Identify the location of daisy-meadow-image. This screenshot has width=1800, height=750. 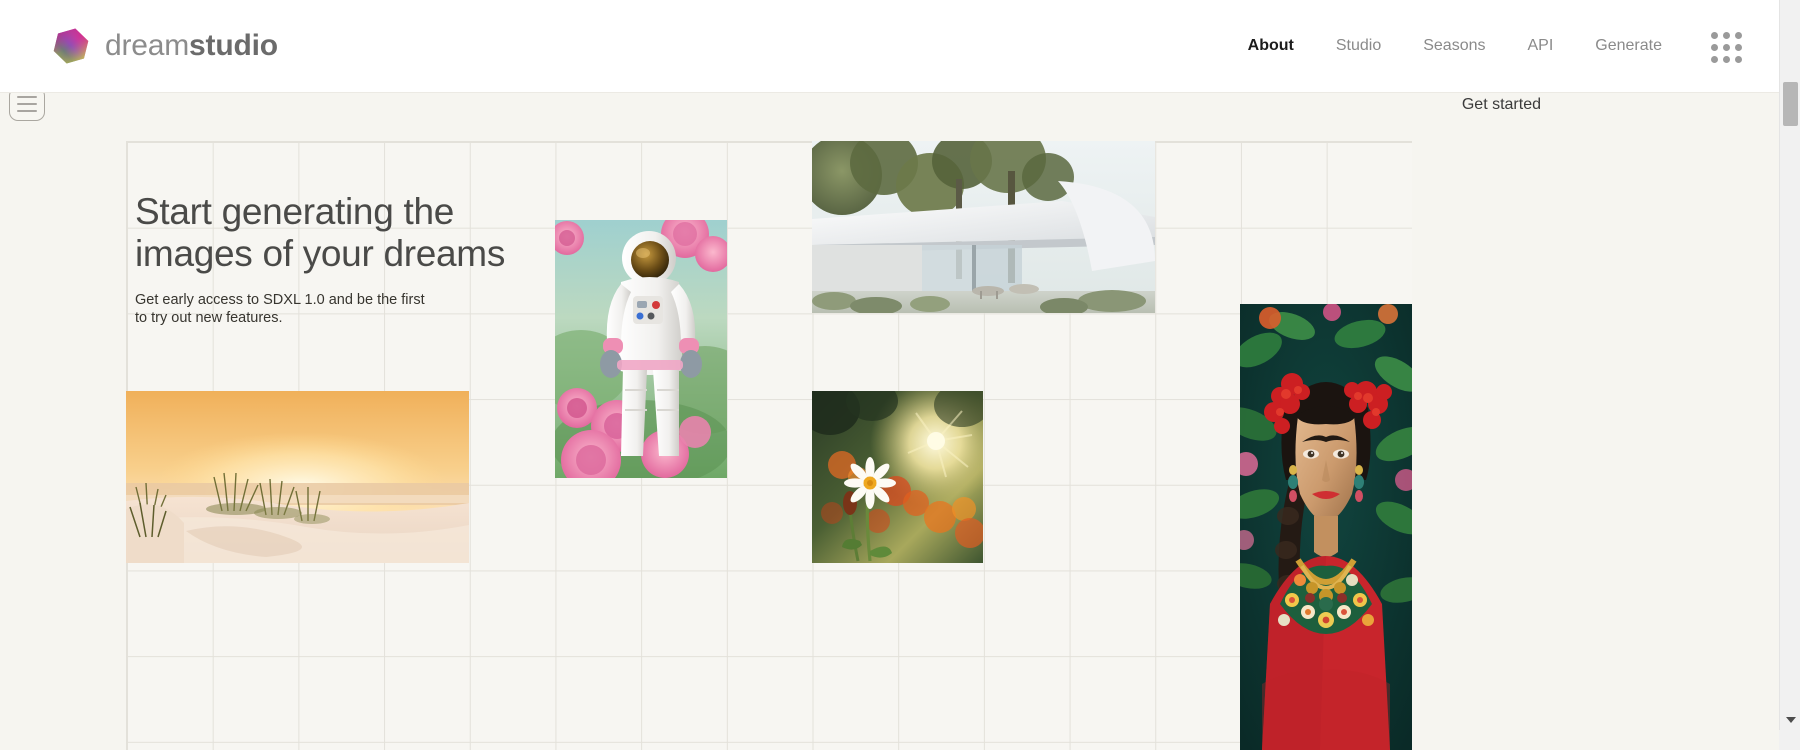
(897, 477).